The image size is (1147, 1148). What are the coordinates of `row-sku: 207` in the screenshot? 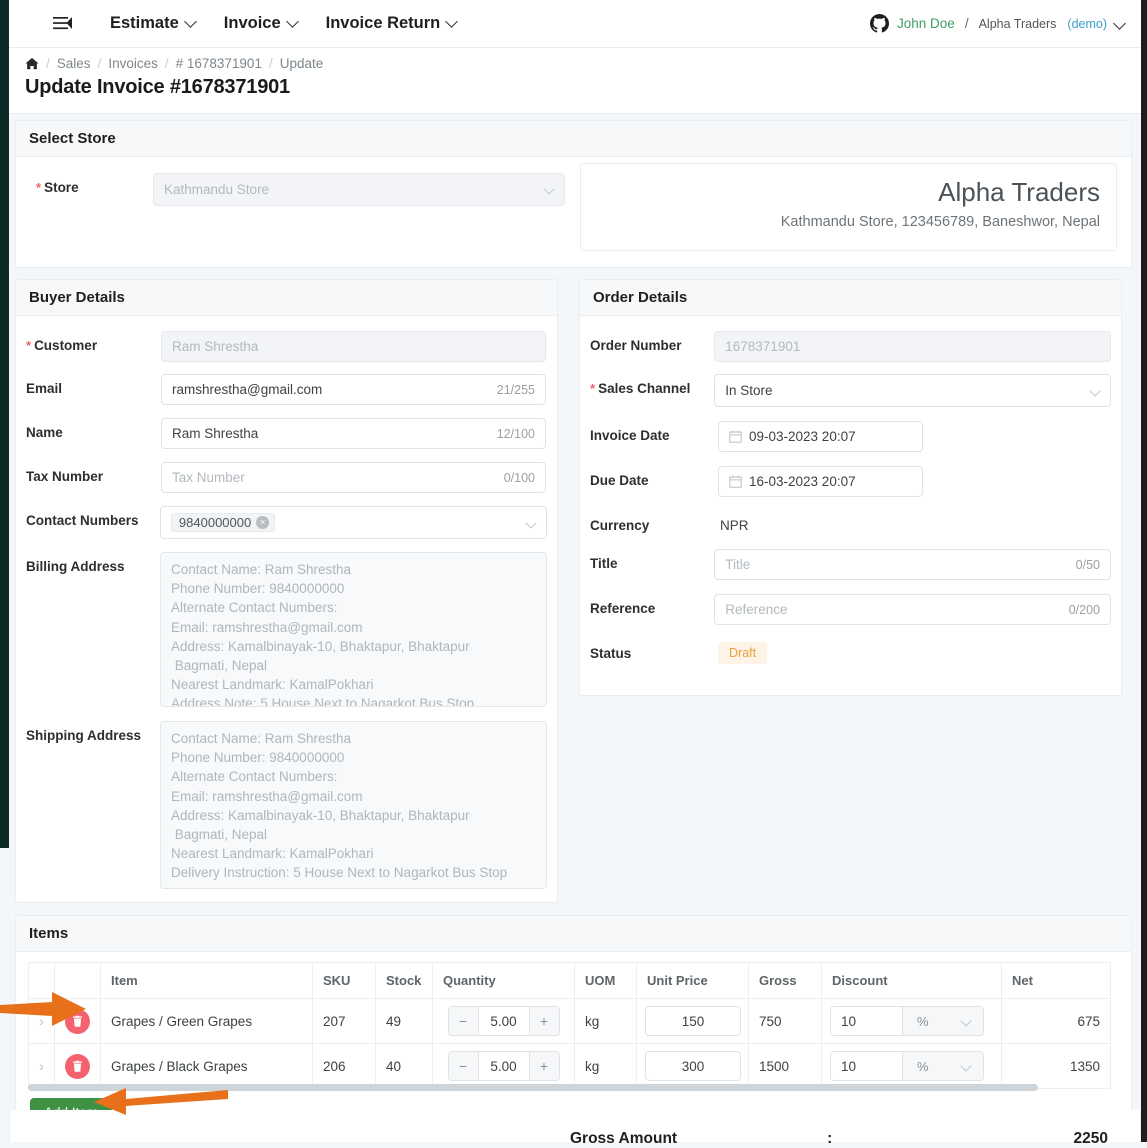 It's located at (344, 1021).